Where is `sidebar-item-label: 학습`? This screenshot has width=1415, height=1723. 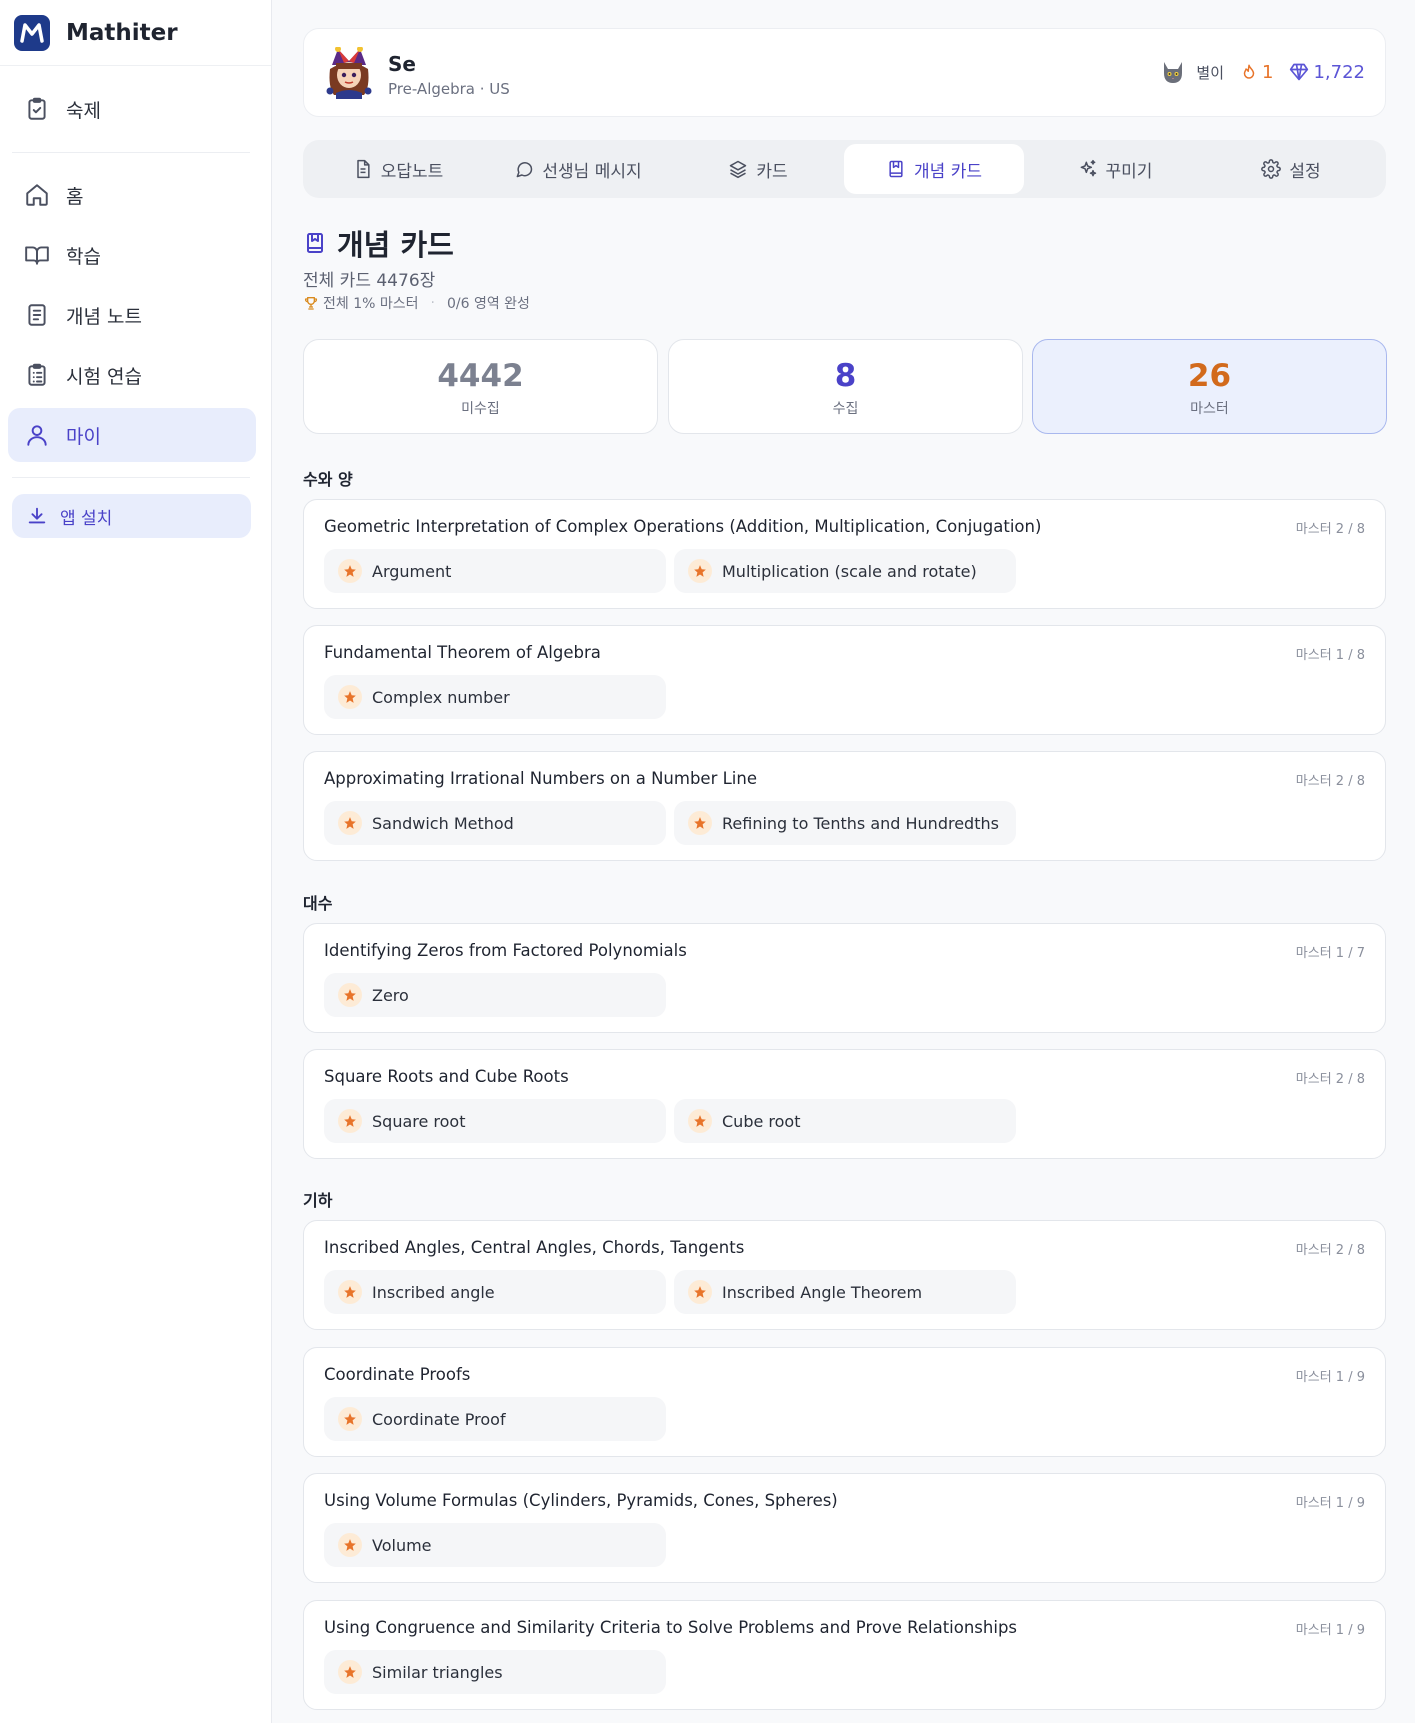 sidebar-item-label: 학습 is located at coordinates (83, 256).